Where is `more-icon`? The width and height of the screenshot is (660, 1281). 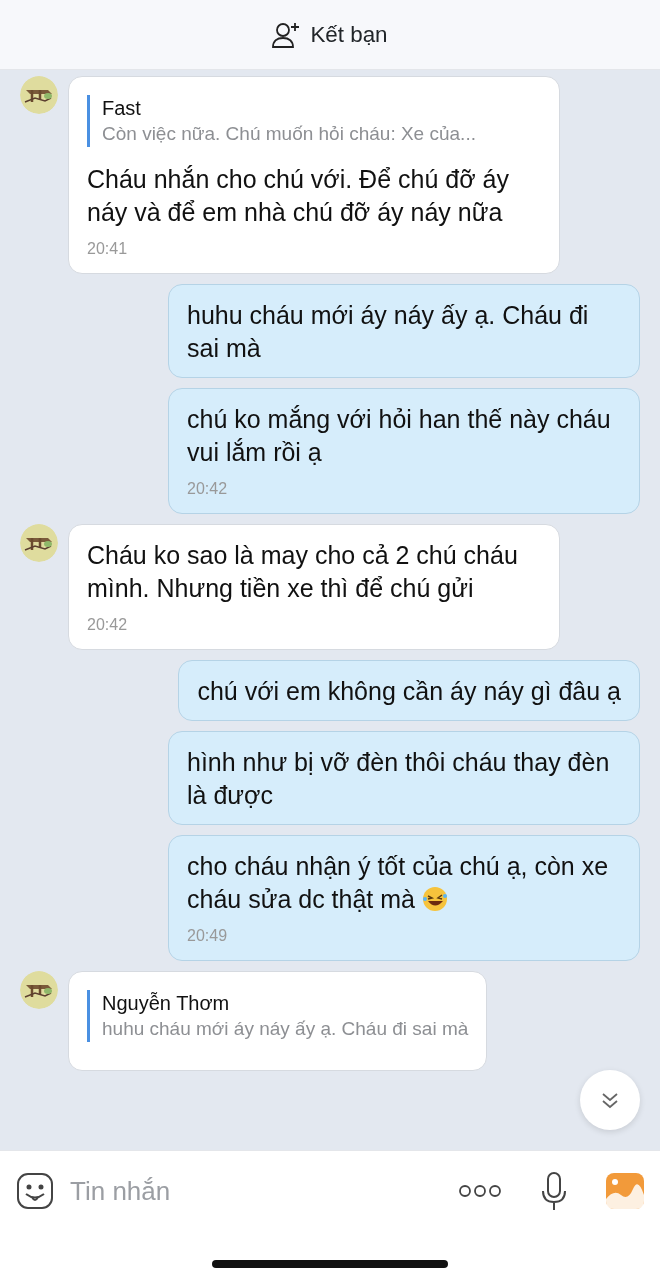
more-icon is located at coordinates (480, 1191).